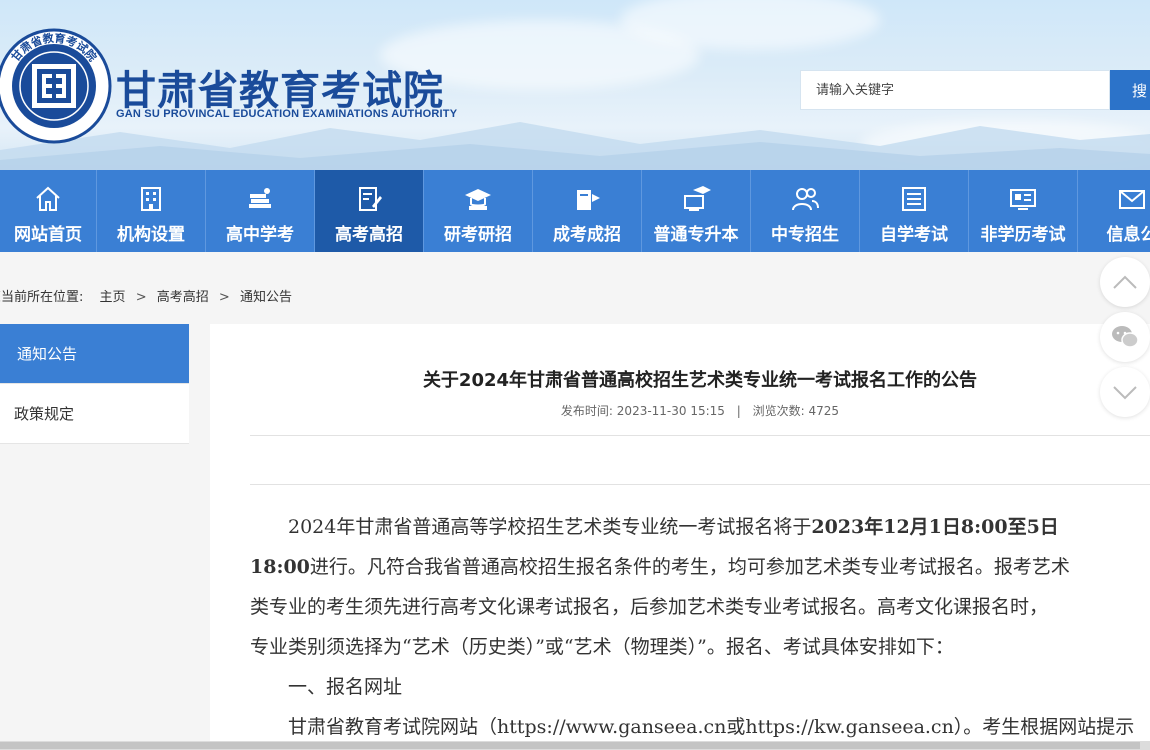 This screenshot has width=1150, height=750. What do you see at coordinates (531, 527) in the screenshot?
I see `text: 2024年甘肃省普通高等学校招生艺术类专业统一考试报名将于` at bounding box center [531, 527].